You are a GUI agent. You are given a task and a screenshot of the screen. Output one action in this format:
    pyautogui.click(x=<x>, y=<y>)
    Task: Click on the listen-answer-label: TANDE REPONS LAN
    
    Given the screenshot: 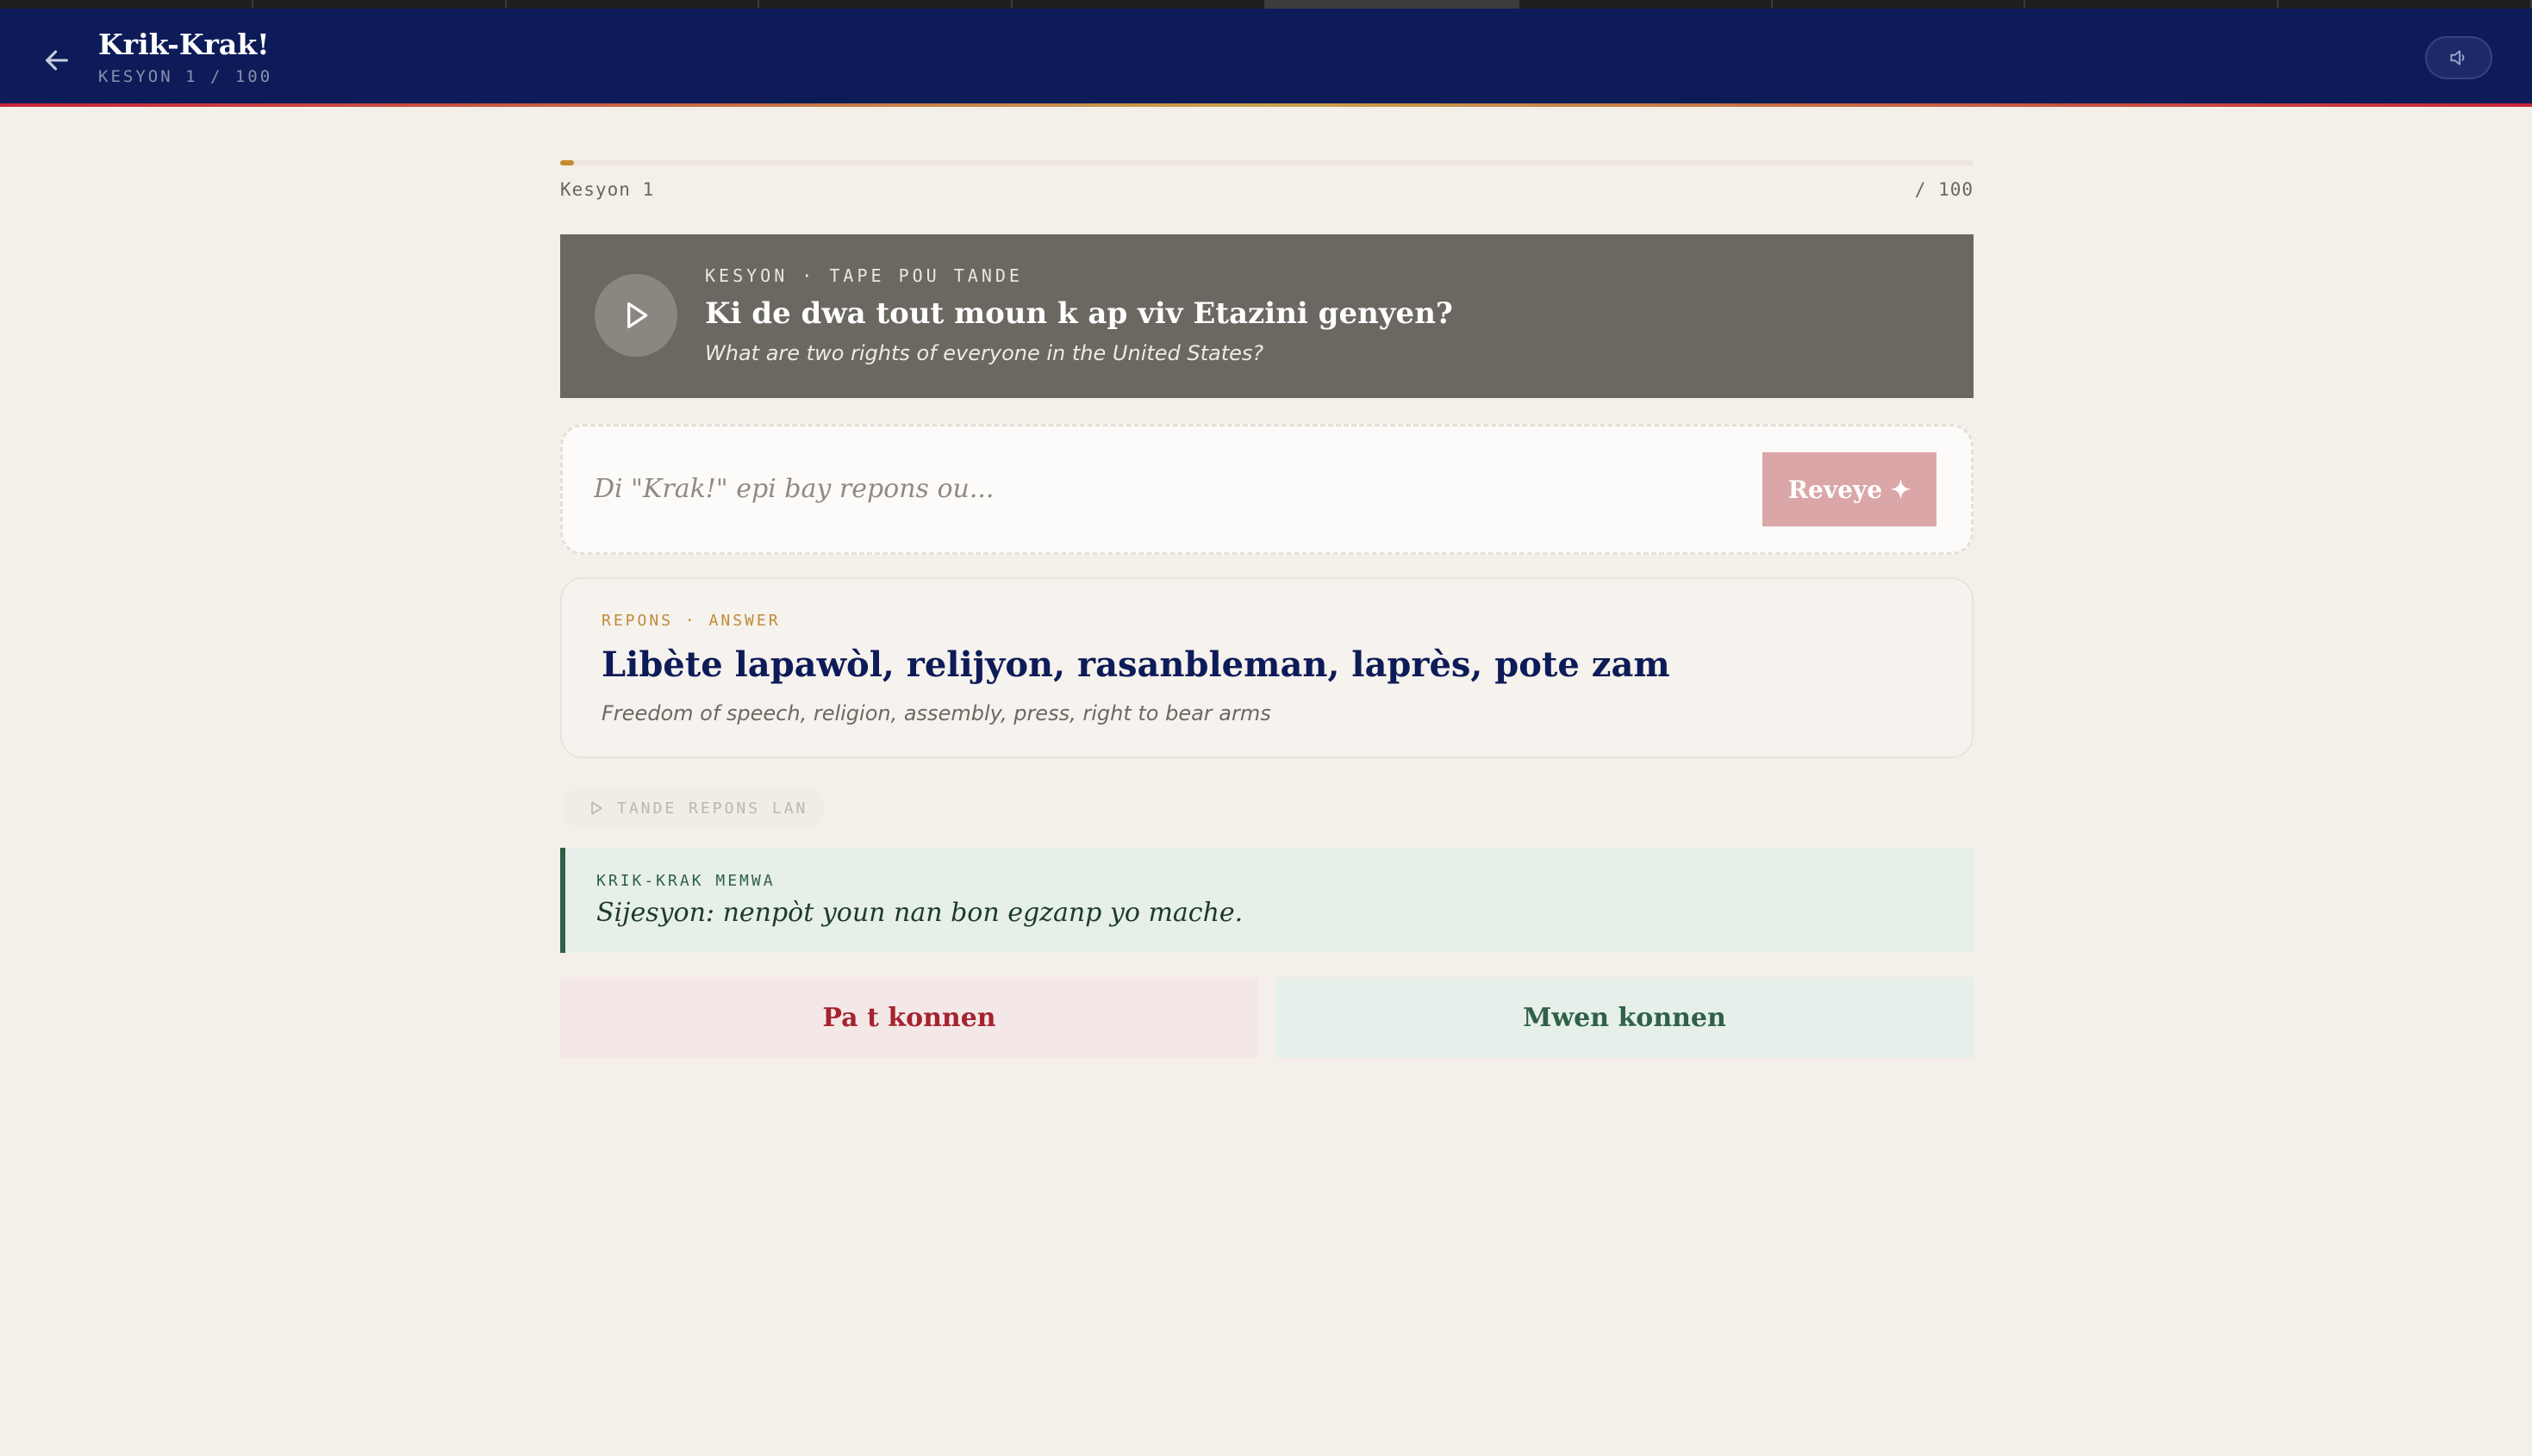 What is the action you would take?
    pyautogui.click(x=712, y=809)
    